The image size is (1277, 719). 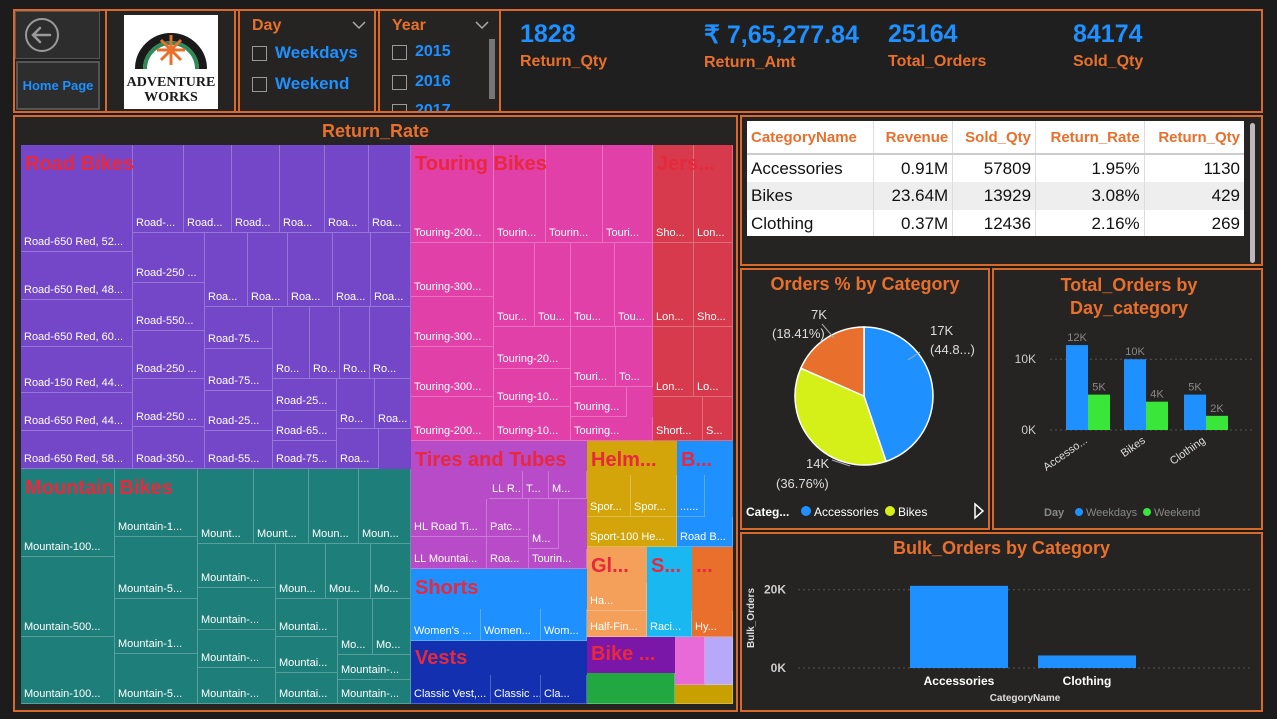 What do you see at coordinates (811, 137) in the screenshot?
I see `col-header-category: CategoryName` at bounding box center [811, 137].